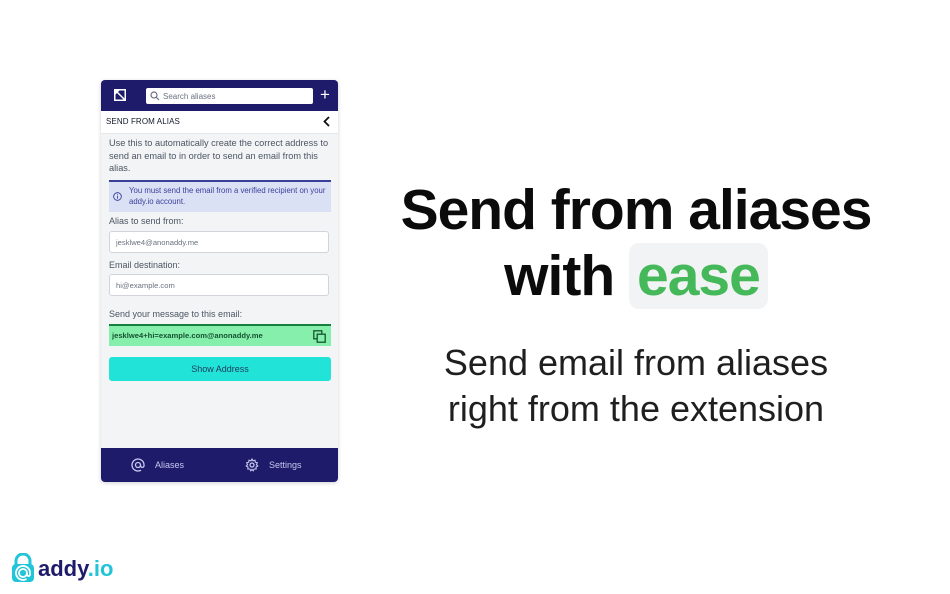 The width and height of the screenshot is (950, 594). What do you see at coordinates (325, 95) in the screenshot?
I see `plus-icon: +` at bounding box center [325, 95].